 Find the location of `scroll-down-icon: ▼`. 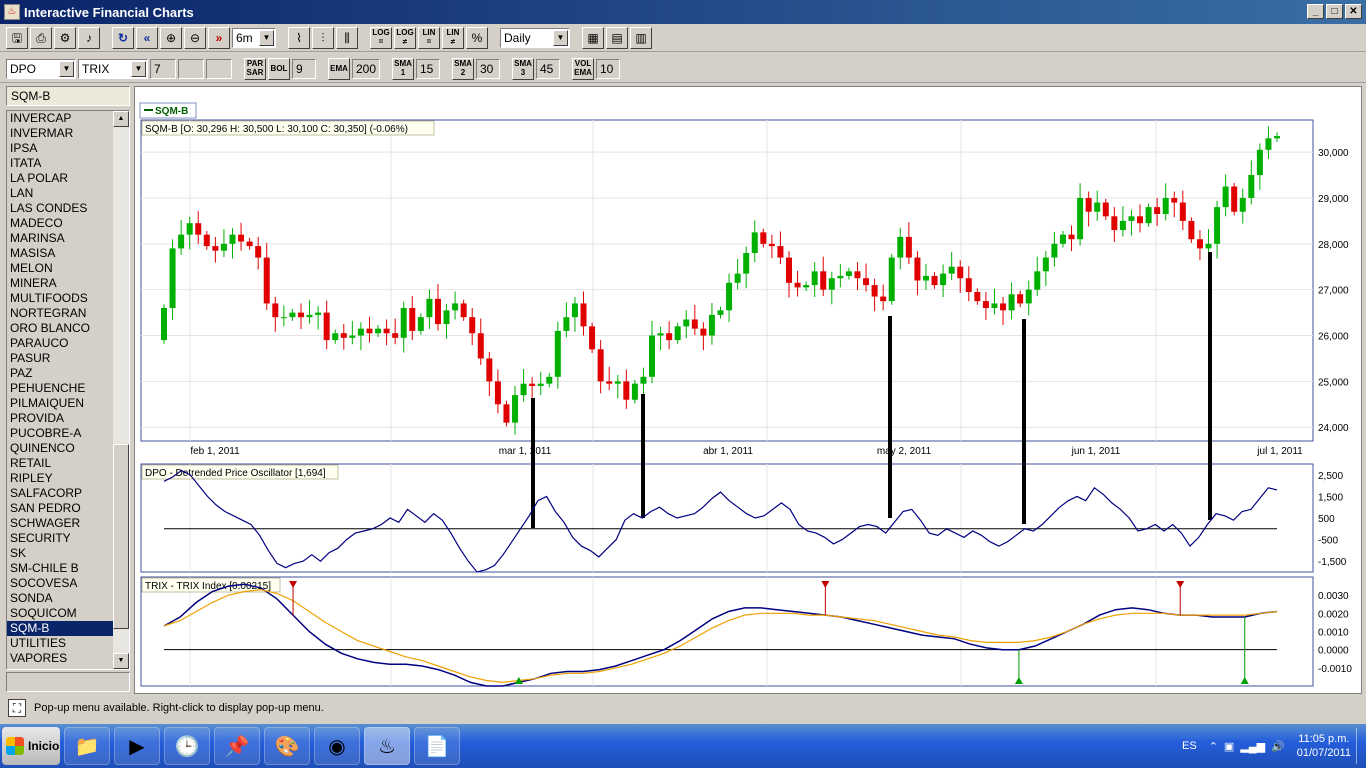

scroll-down-icon: ▼ is located at coordinates (121, 661).